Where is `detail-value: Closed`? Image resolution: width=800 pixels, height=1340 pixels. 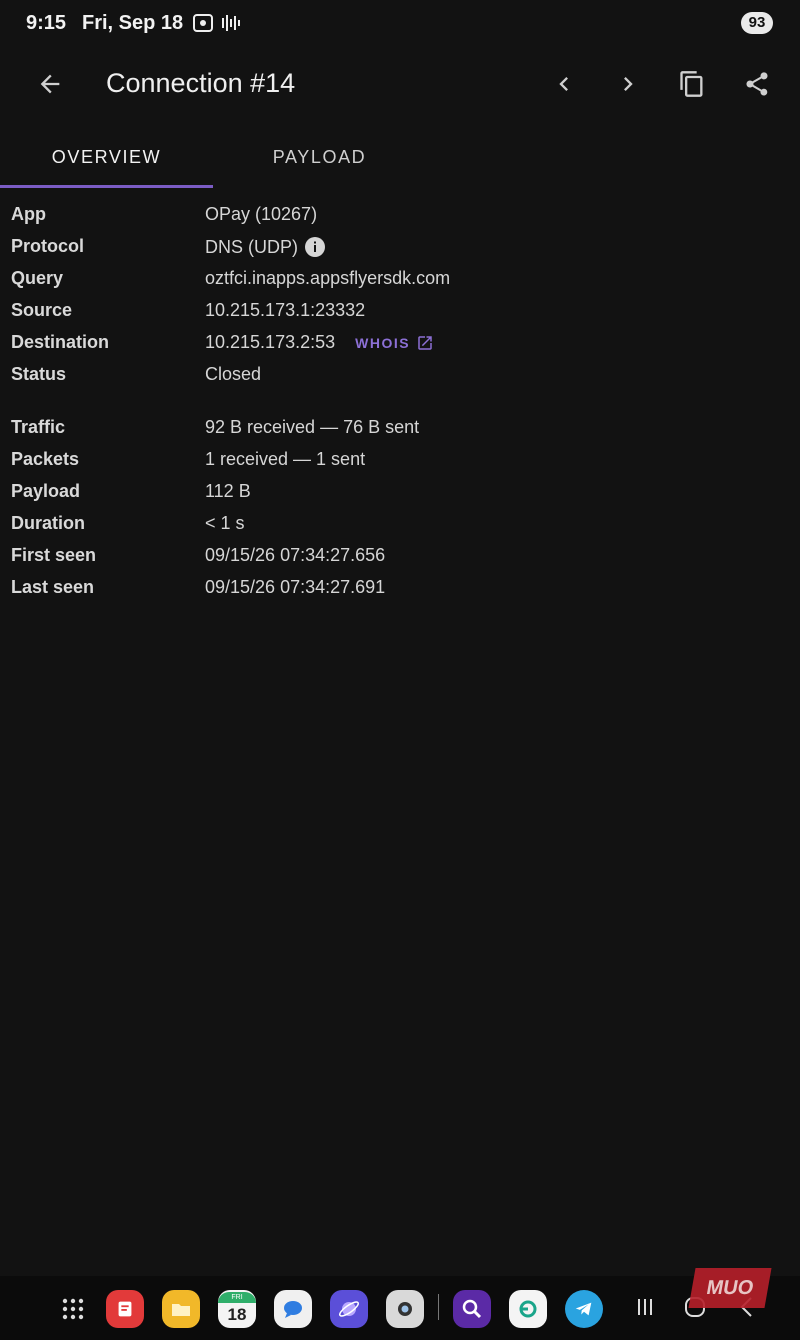
detail-value: Closed is located at coordinates (233, 374).